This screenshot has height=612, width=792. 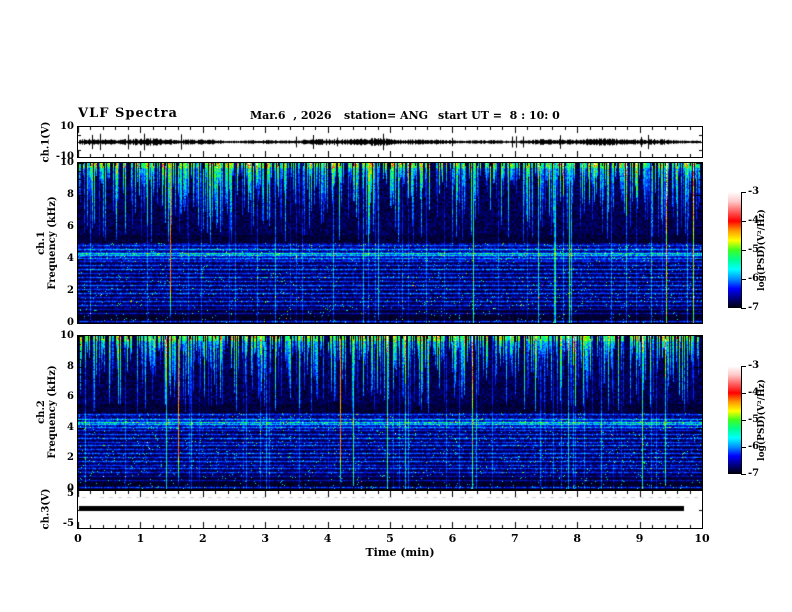 I want to click on ch2-spec-label-line2: Frequency (kHz), so click(x=52, y=412).